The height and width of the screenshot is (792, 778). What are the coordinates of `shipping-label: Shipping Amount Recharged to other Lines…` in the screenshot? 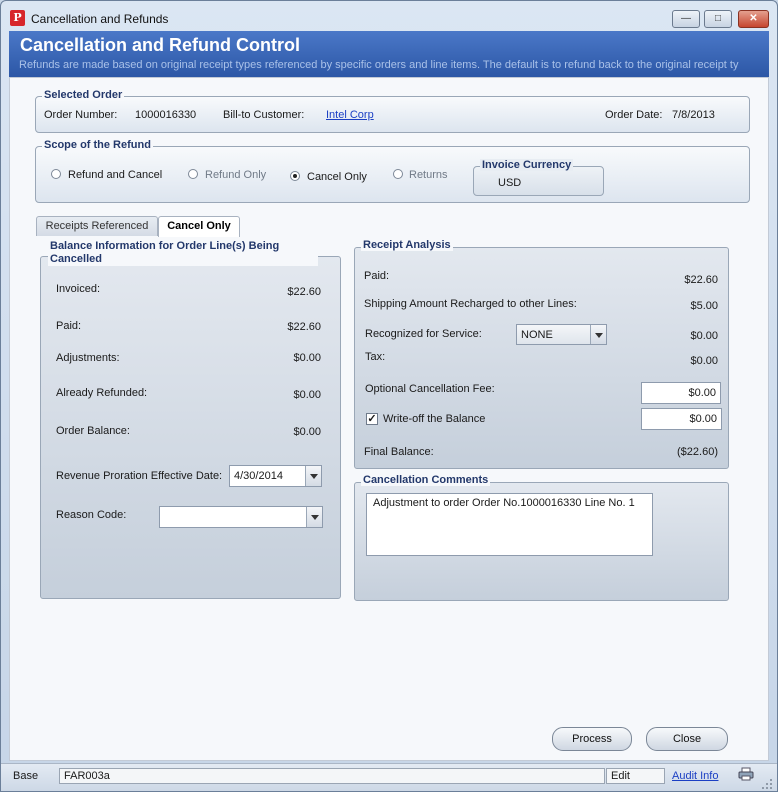 It's located at (470, 304).